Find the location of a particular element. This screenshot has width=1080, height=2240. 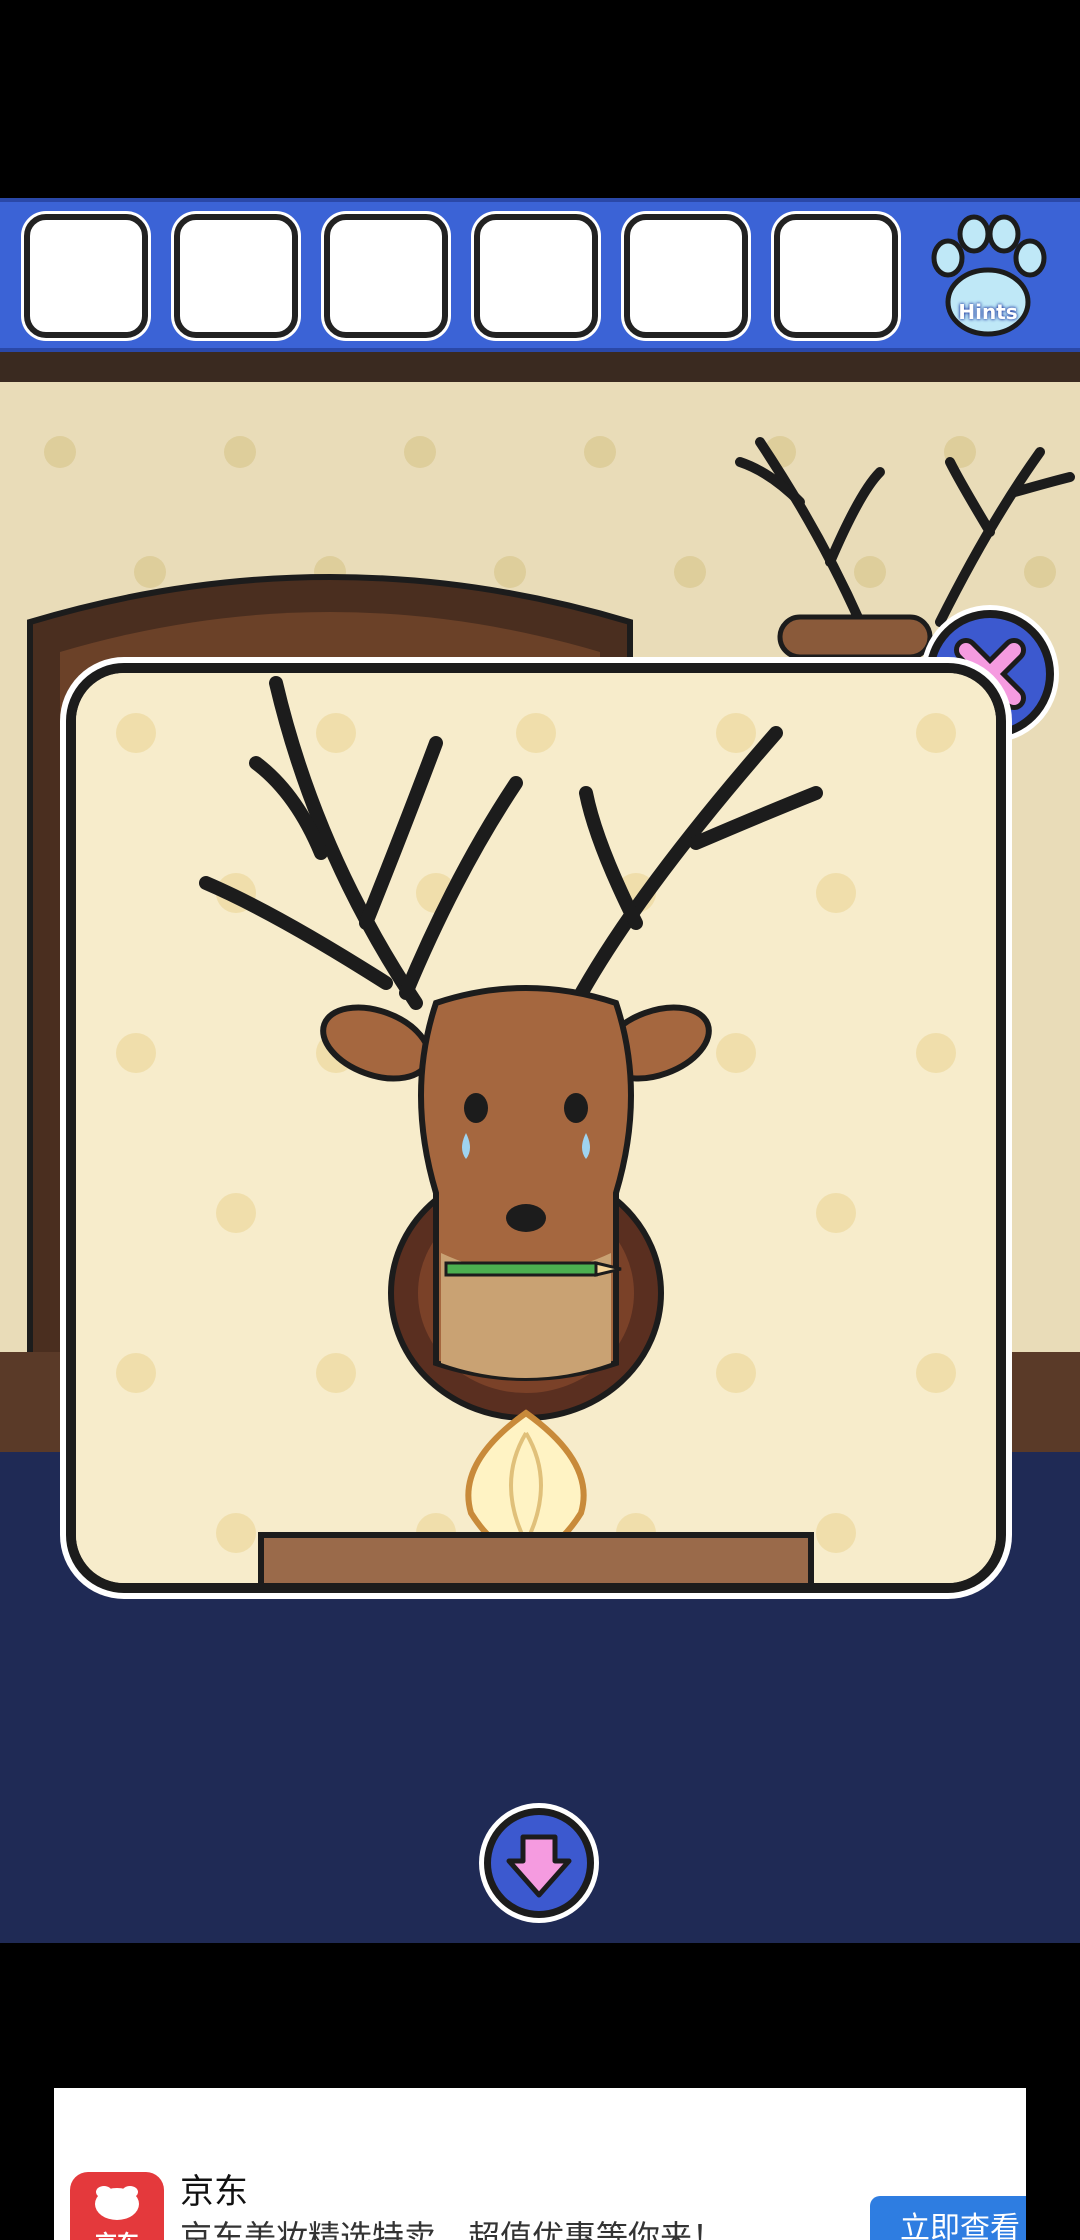

hints-button: Hints is located at coordinates (988, 278).